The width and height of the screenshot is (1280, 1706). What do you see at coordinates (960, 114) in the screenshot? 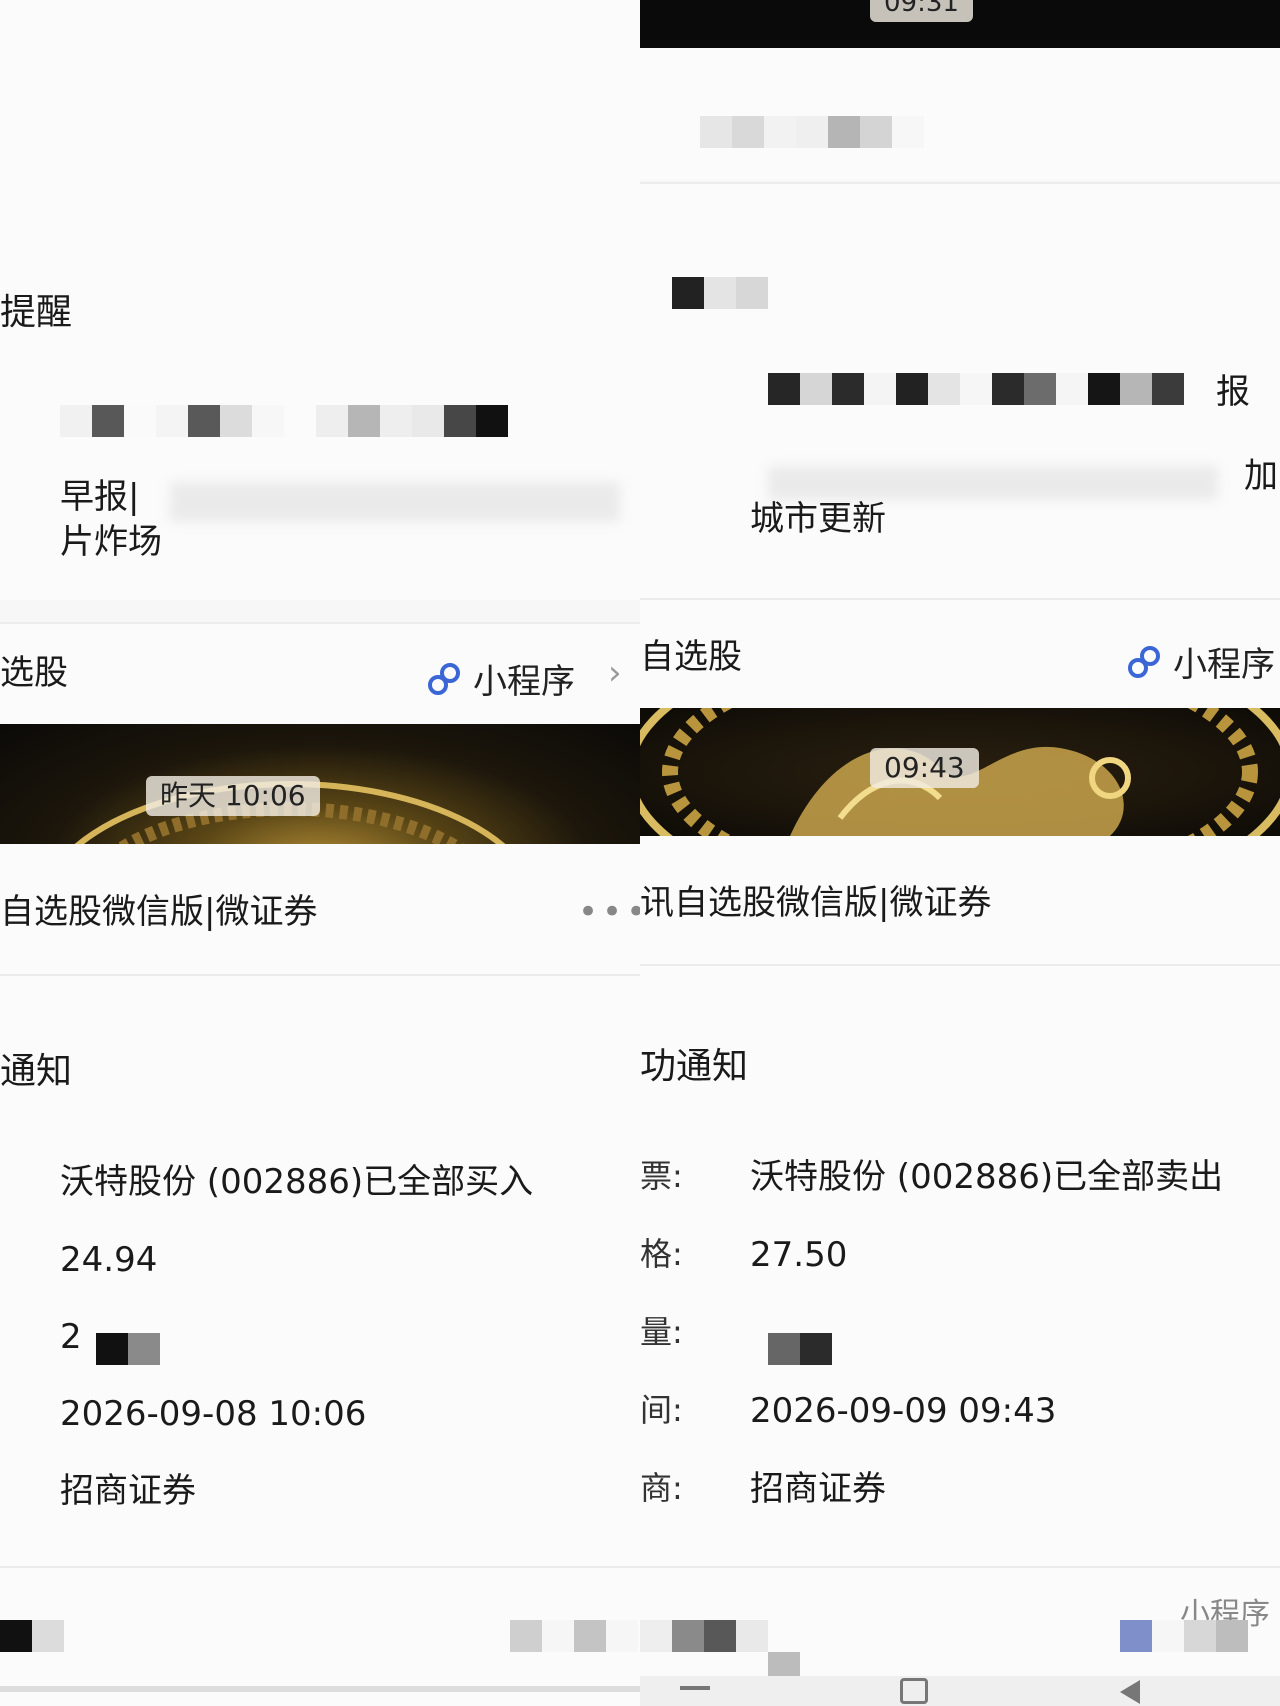
I see `previous-card` at bounding box center [960, 114].